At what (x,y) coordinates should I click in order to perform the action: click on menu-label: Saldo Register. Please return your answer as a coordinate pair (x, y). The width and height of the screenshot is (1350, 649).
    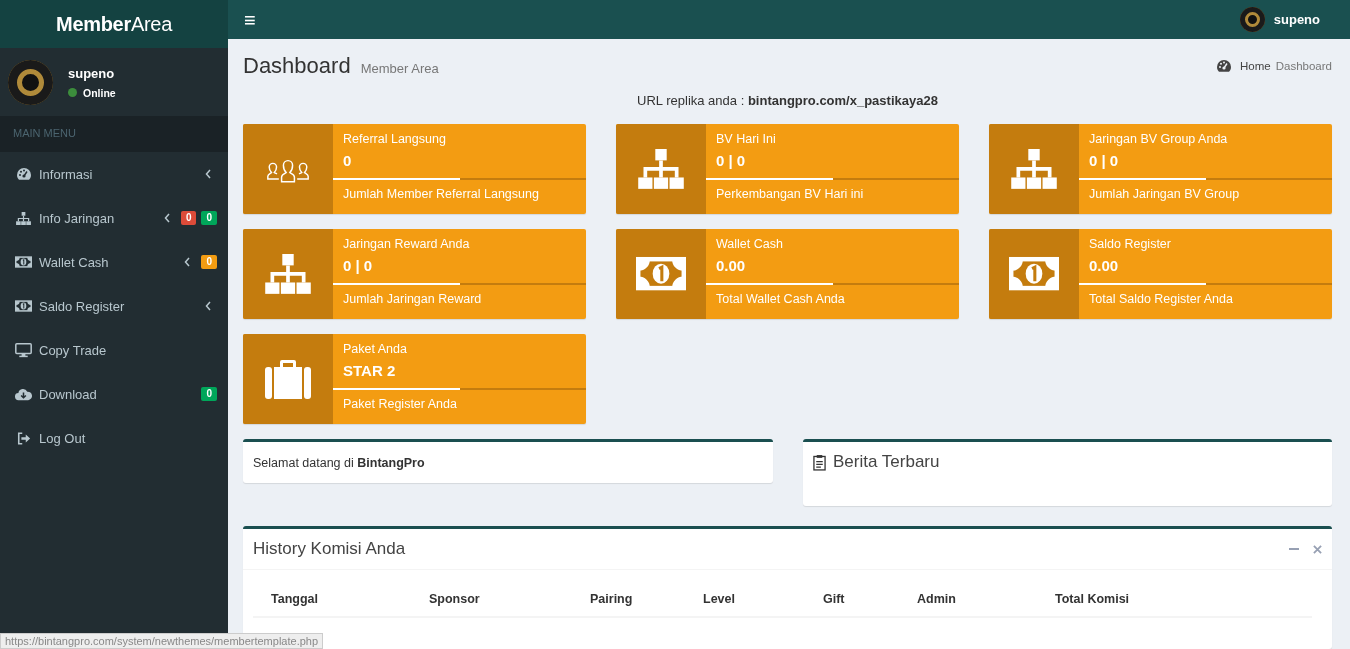
    Looking at the image, I should click on (82, 306).